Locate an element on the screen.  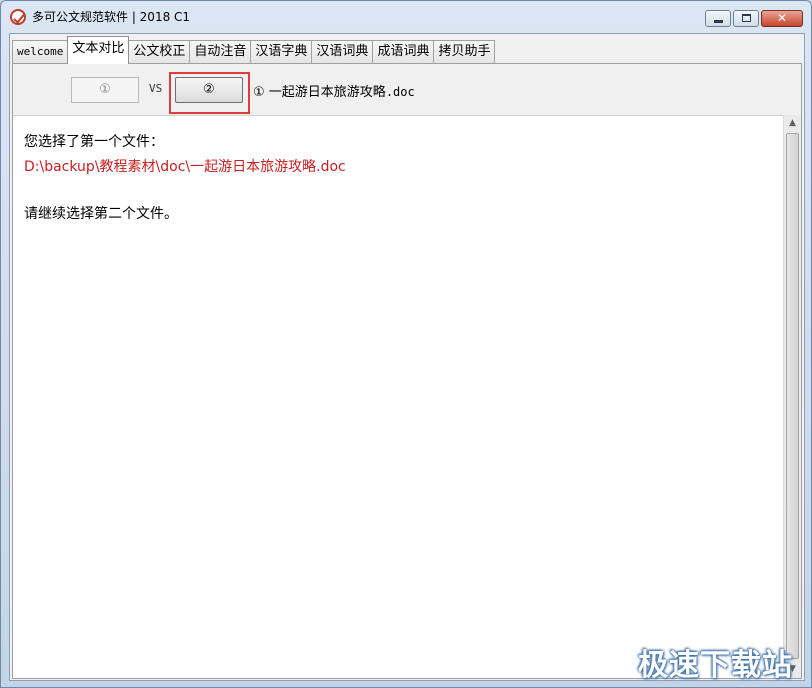
select-first-file-button: ① is located at coordinates (105, 90).